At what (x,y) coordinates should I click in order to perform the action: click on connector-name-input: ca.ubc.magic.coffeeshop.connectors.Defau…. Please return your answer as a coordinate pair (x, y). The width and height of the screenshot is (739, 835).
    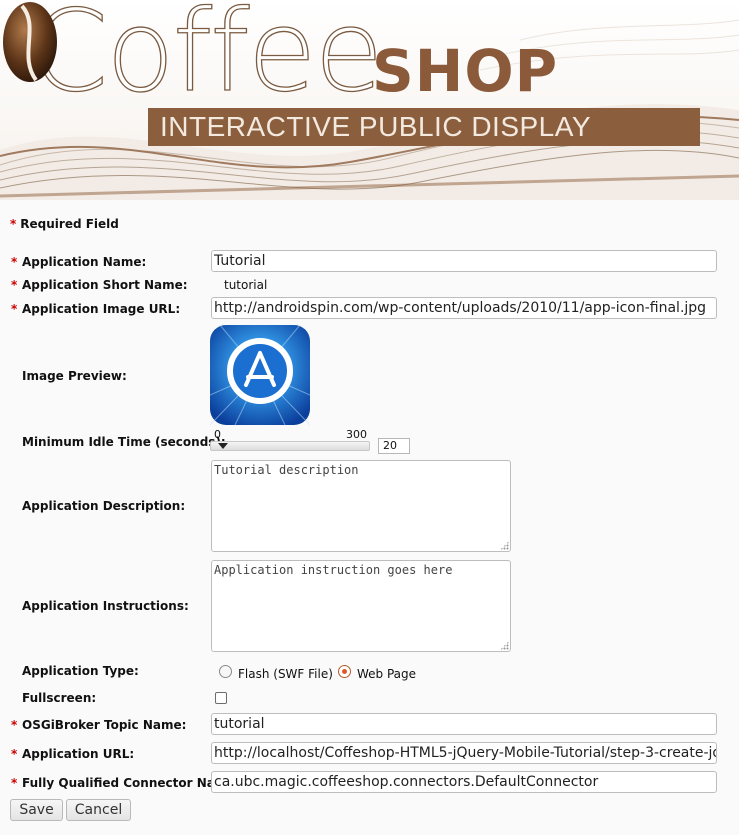
    Looking at the image, I should click on (464, 782).